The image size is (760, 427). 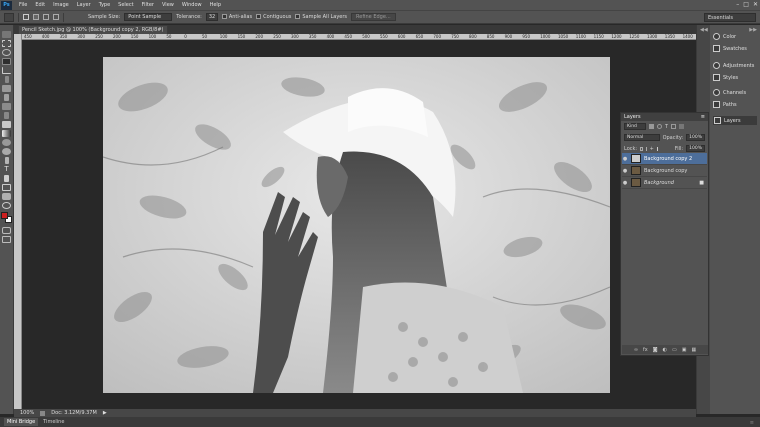 I want to click on status-menu-icon, so click(x=43, y=413).